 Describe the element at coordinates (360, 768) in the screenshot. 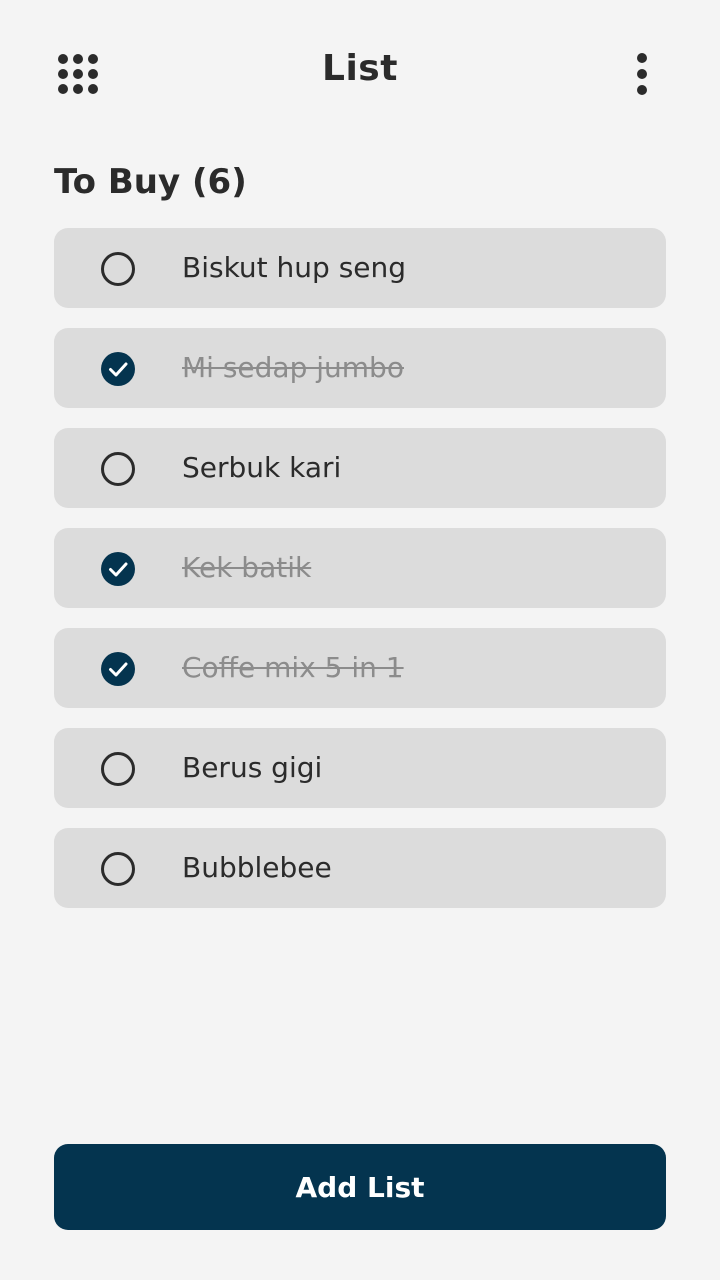

I see `list-item: Berus gigi` at that location.